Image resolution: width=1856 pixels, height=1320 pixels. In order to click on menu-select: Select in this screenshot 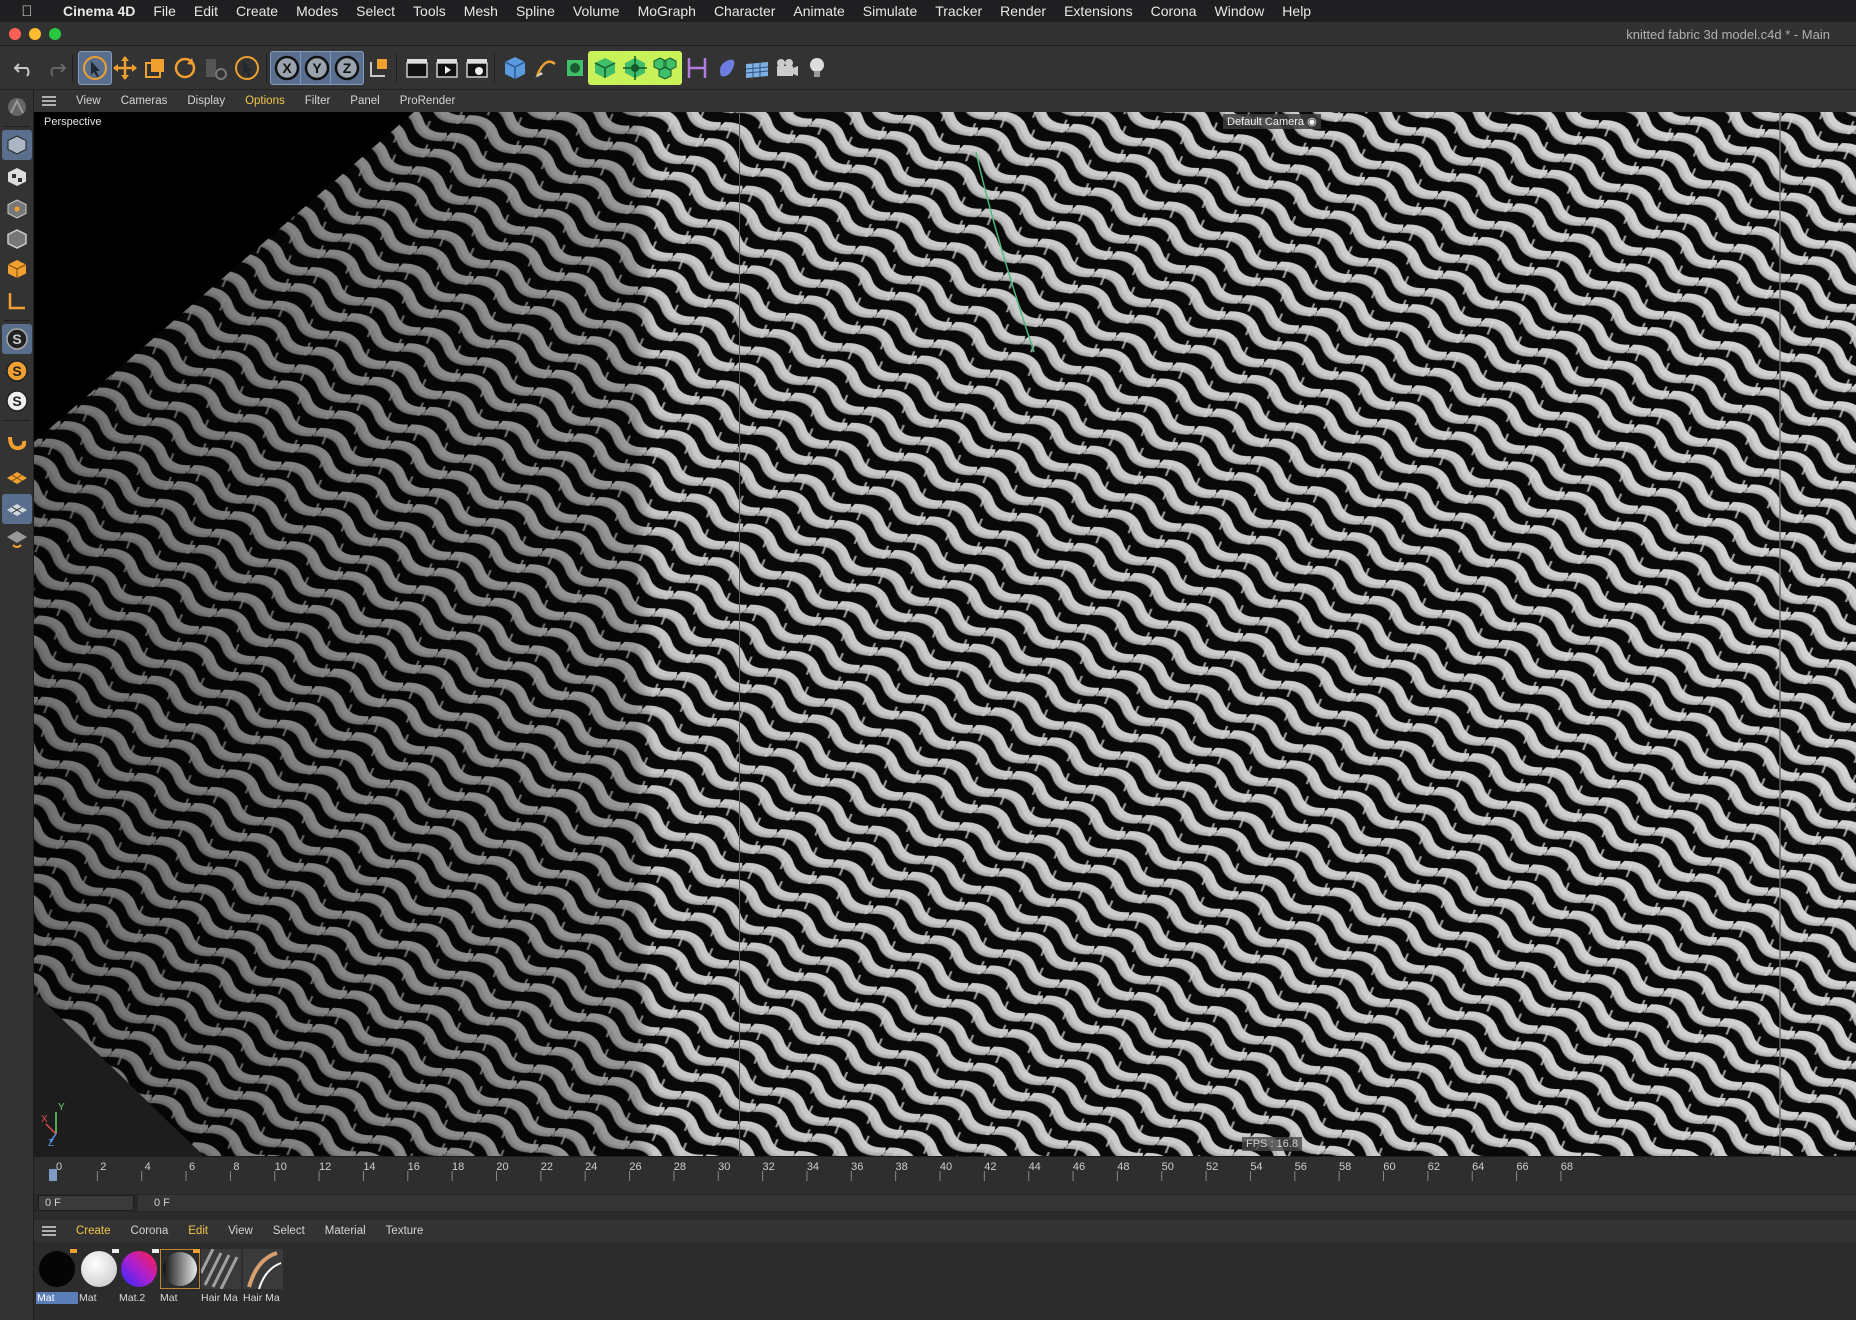, I will do `click(375, 11)`.